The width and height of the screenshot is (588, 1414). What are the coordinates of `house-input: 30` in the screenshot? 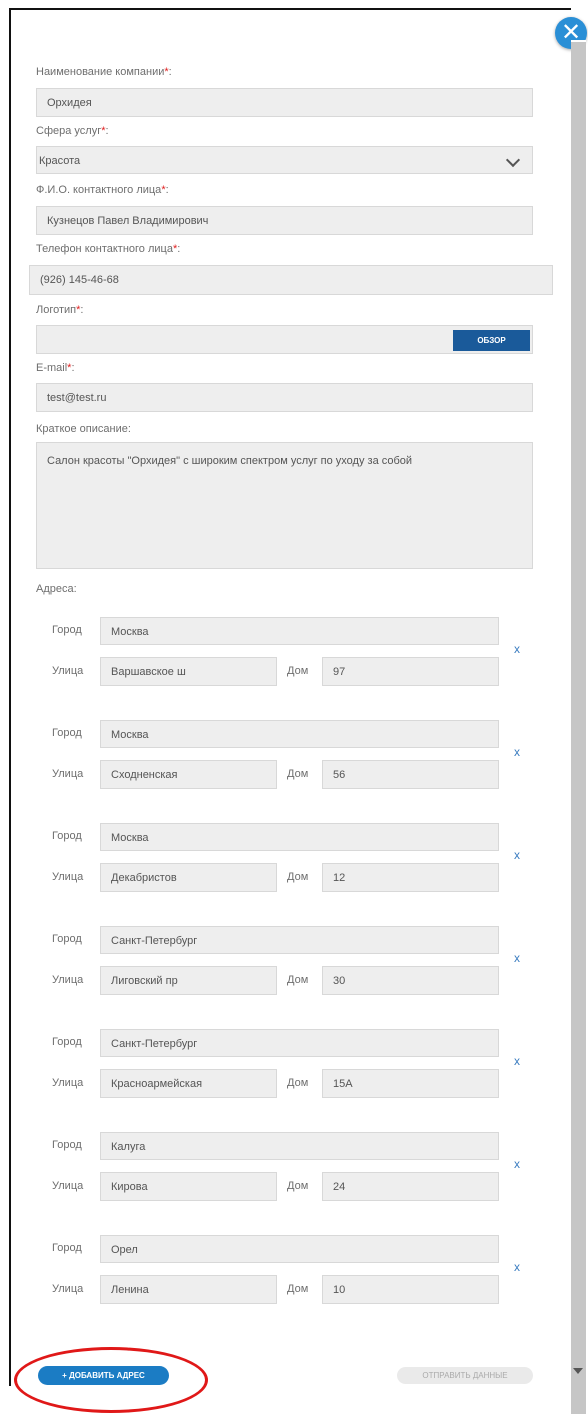 It's located at (410, 980).